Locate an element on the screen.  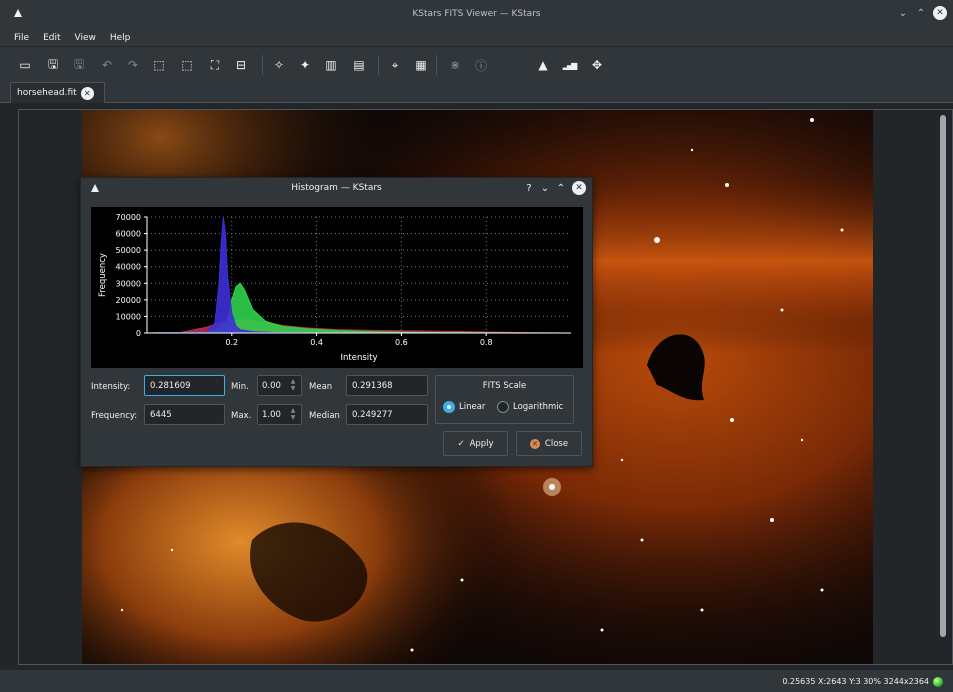
menu-file: File is located at coordinates (21, 38).